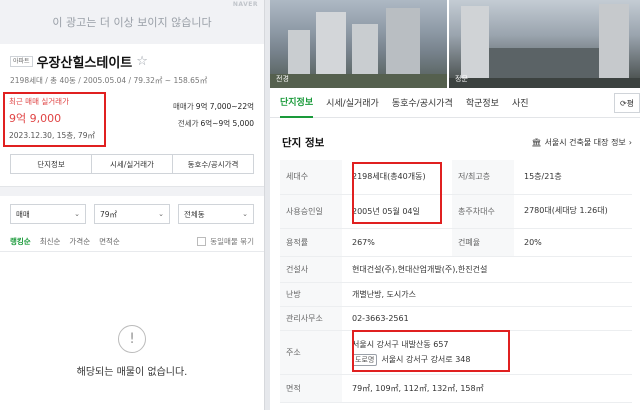  What do you see at coordinates (132, 191) in the screenshot?
I see `section-separator` at bounding box center [132, 191].